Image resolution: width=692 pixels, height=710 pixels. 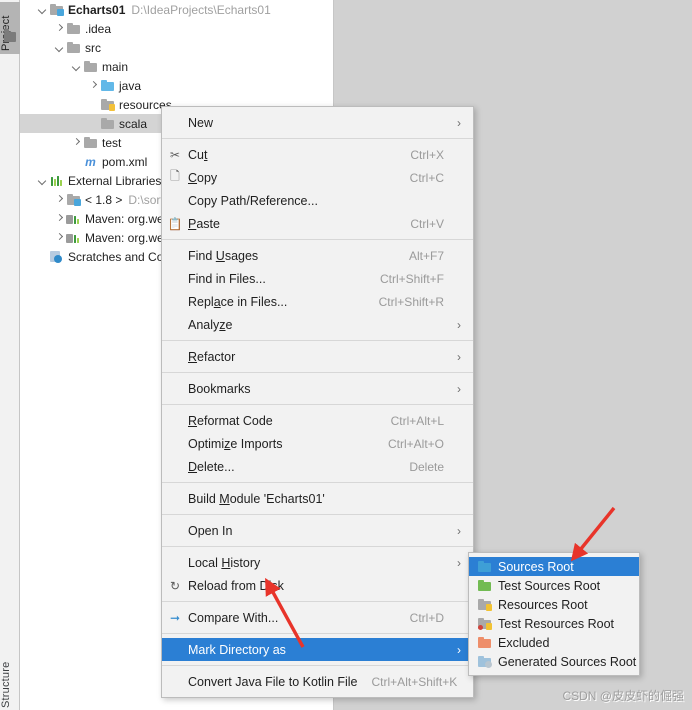 I want to click on tree-node: src, so click(x=177, y=47).